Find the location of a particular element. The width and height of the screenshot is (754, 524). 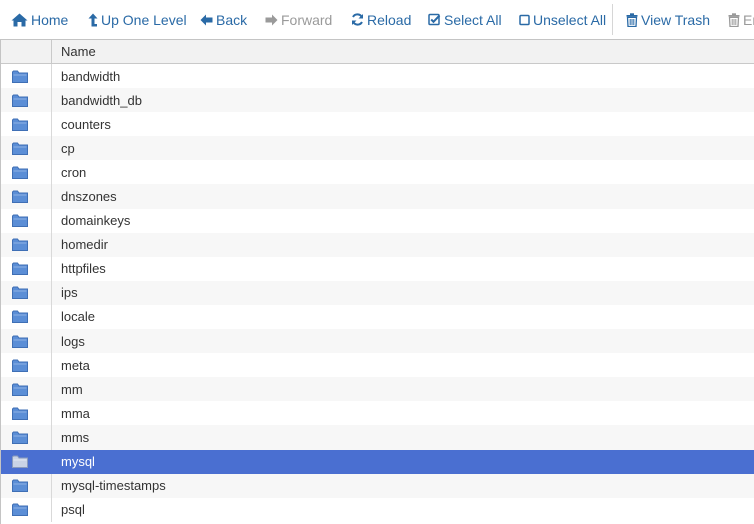

table-row: domainkeys is located at coordinates (377, 220).